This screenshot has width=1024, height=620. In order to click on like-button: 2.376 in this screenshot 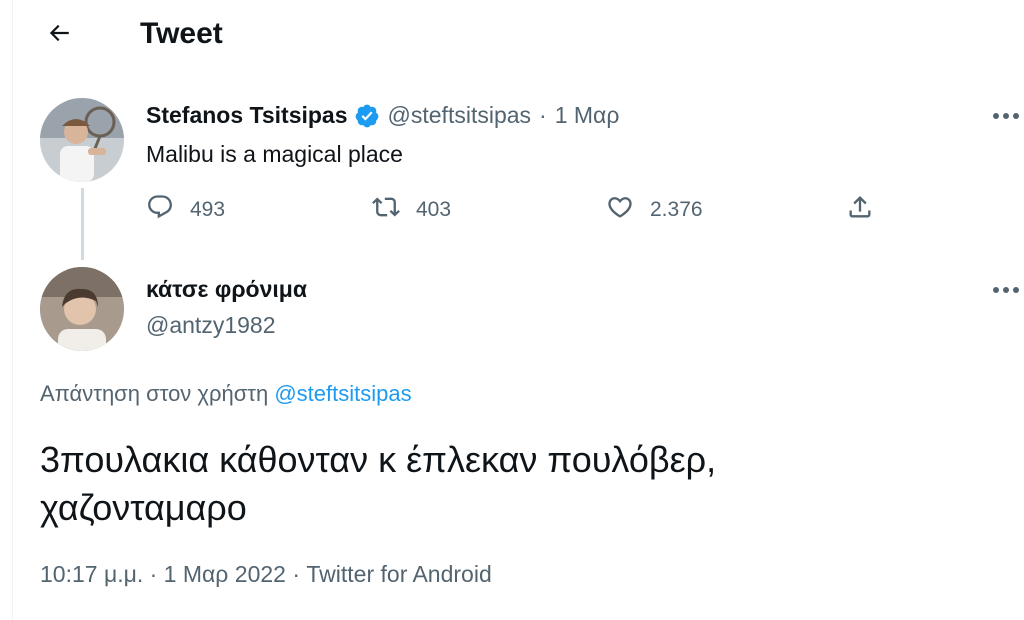, I will do `click(654, 210)`.